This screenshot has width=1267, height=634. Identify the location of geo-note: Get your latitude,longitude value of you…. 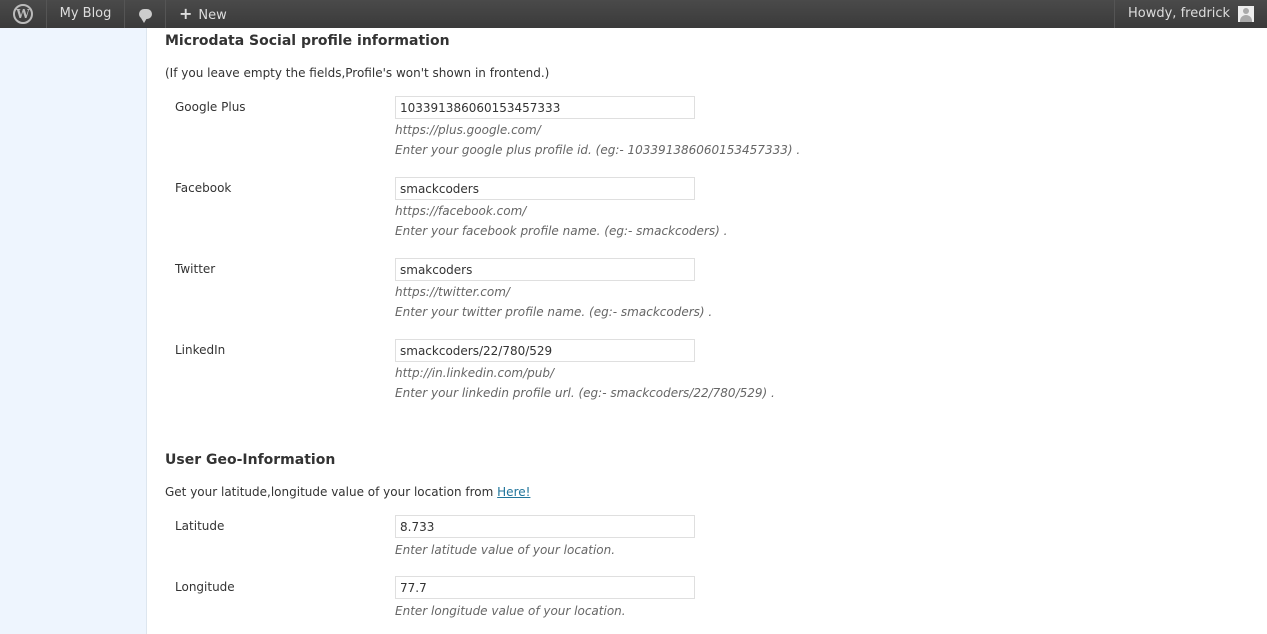
(347, 492).